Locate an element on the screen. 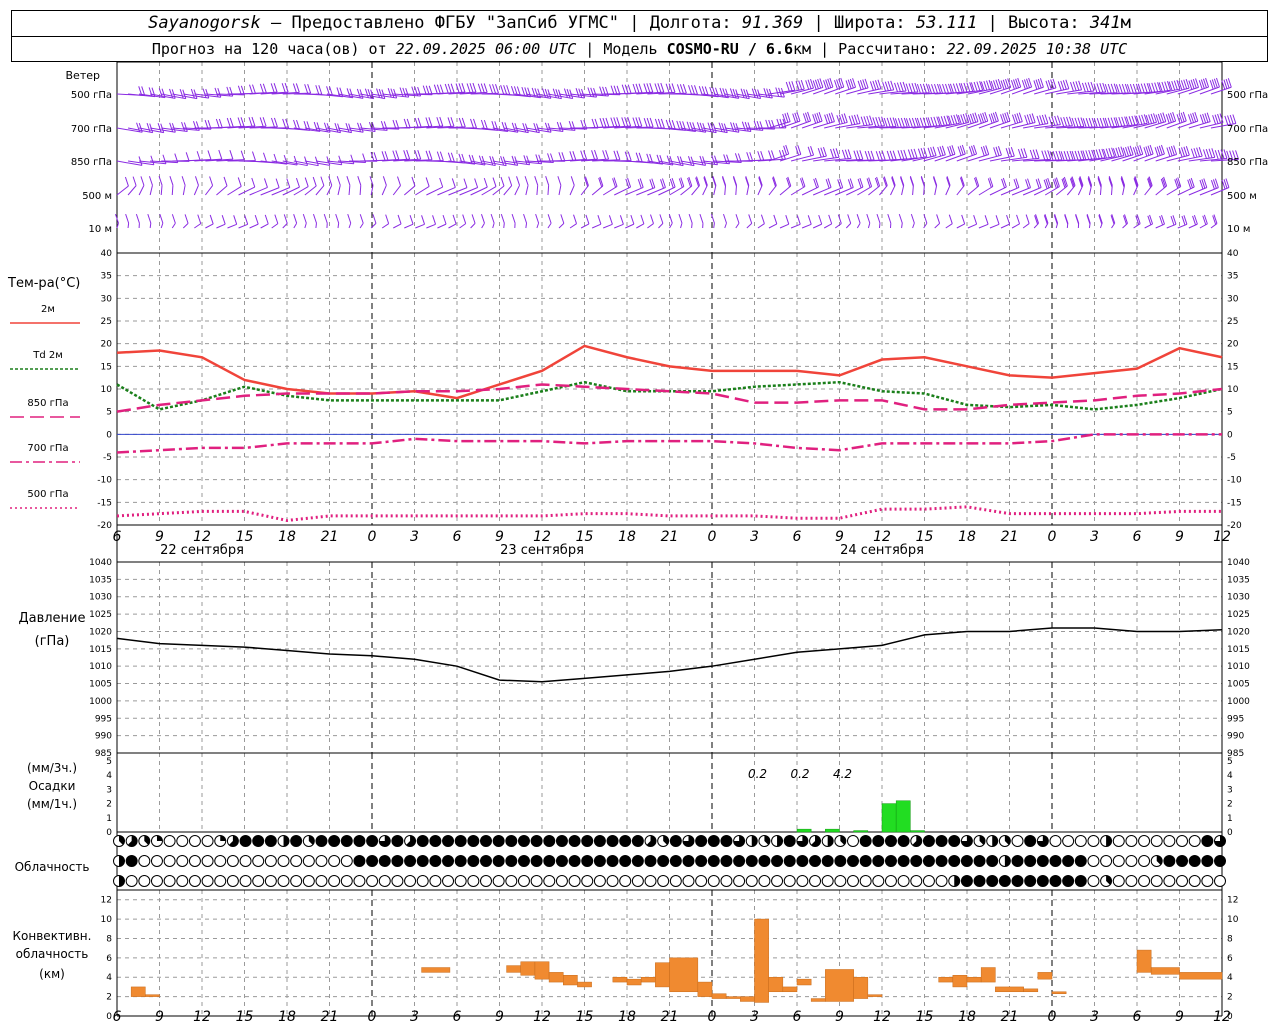 Image resolution: width=1280 pixels, height=1024 pixels. x-tick-label-bottom: 6 is located at coordinates (1137, 1016).